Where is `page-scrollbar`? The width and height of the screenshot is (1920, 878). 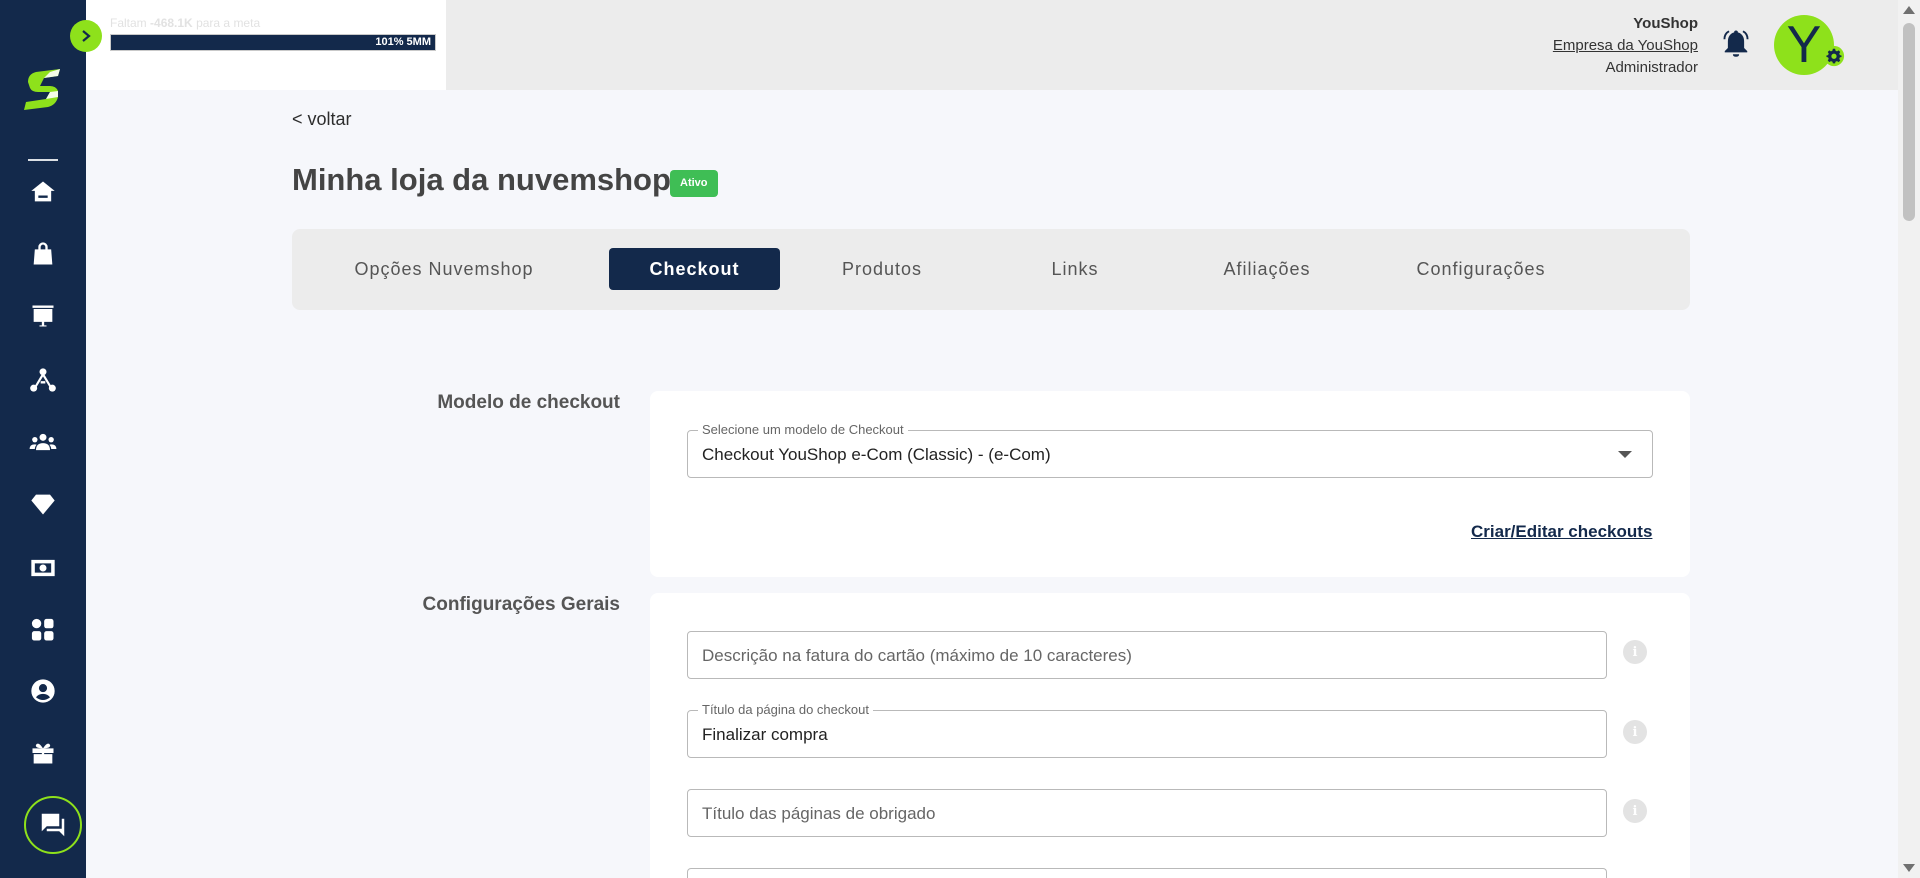
page-scrollbar is located at coordinates (1909, 439).